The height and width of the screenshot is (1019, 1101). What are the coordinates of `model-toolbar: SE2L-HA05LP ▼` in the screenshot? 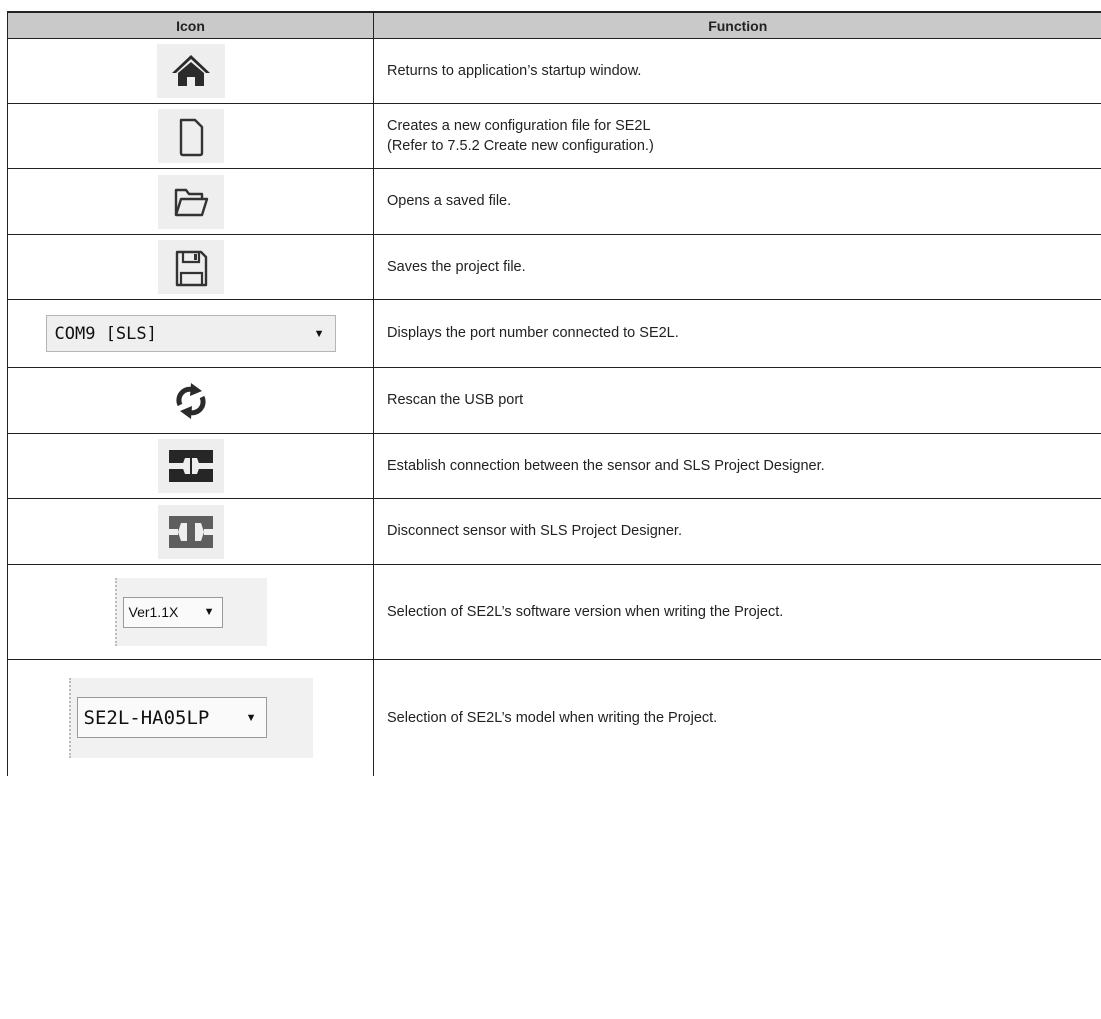 It's located at (190, 717).